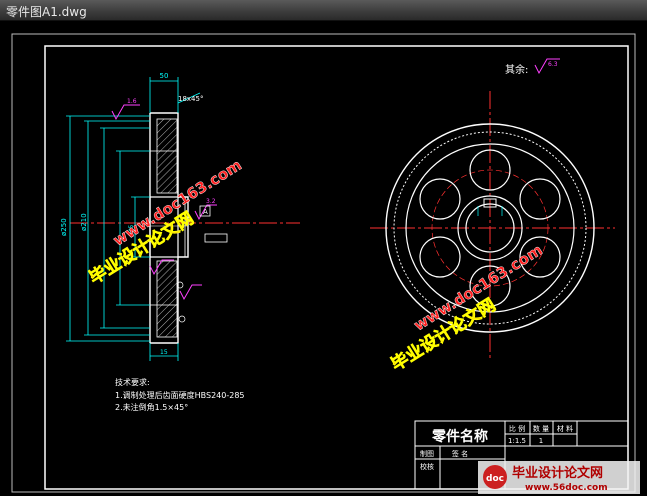 The width and height of the screenshot is (647, 496). Describe the element at coordinates (427, 453) in the screenshot. I see `drawn-label: 制图` at that location.